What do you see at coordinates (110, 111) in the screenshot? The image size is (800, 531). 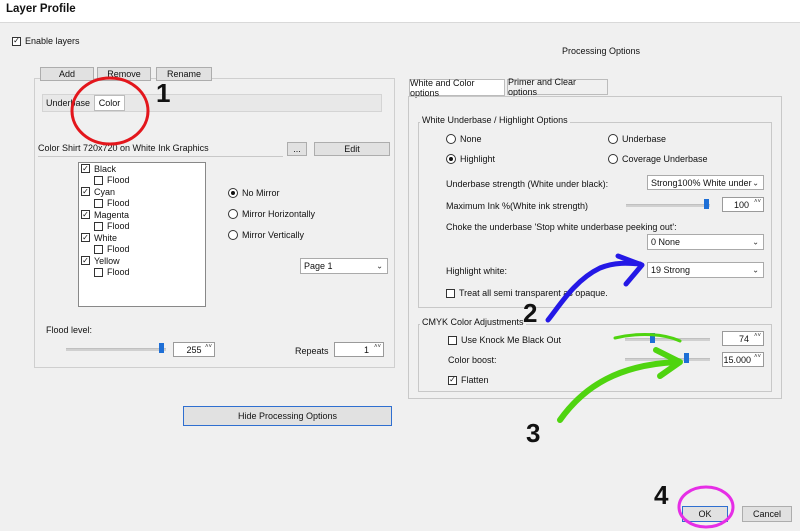 I see `red-circle-annotation` at bounding box center [110, 111].